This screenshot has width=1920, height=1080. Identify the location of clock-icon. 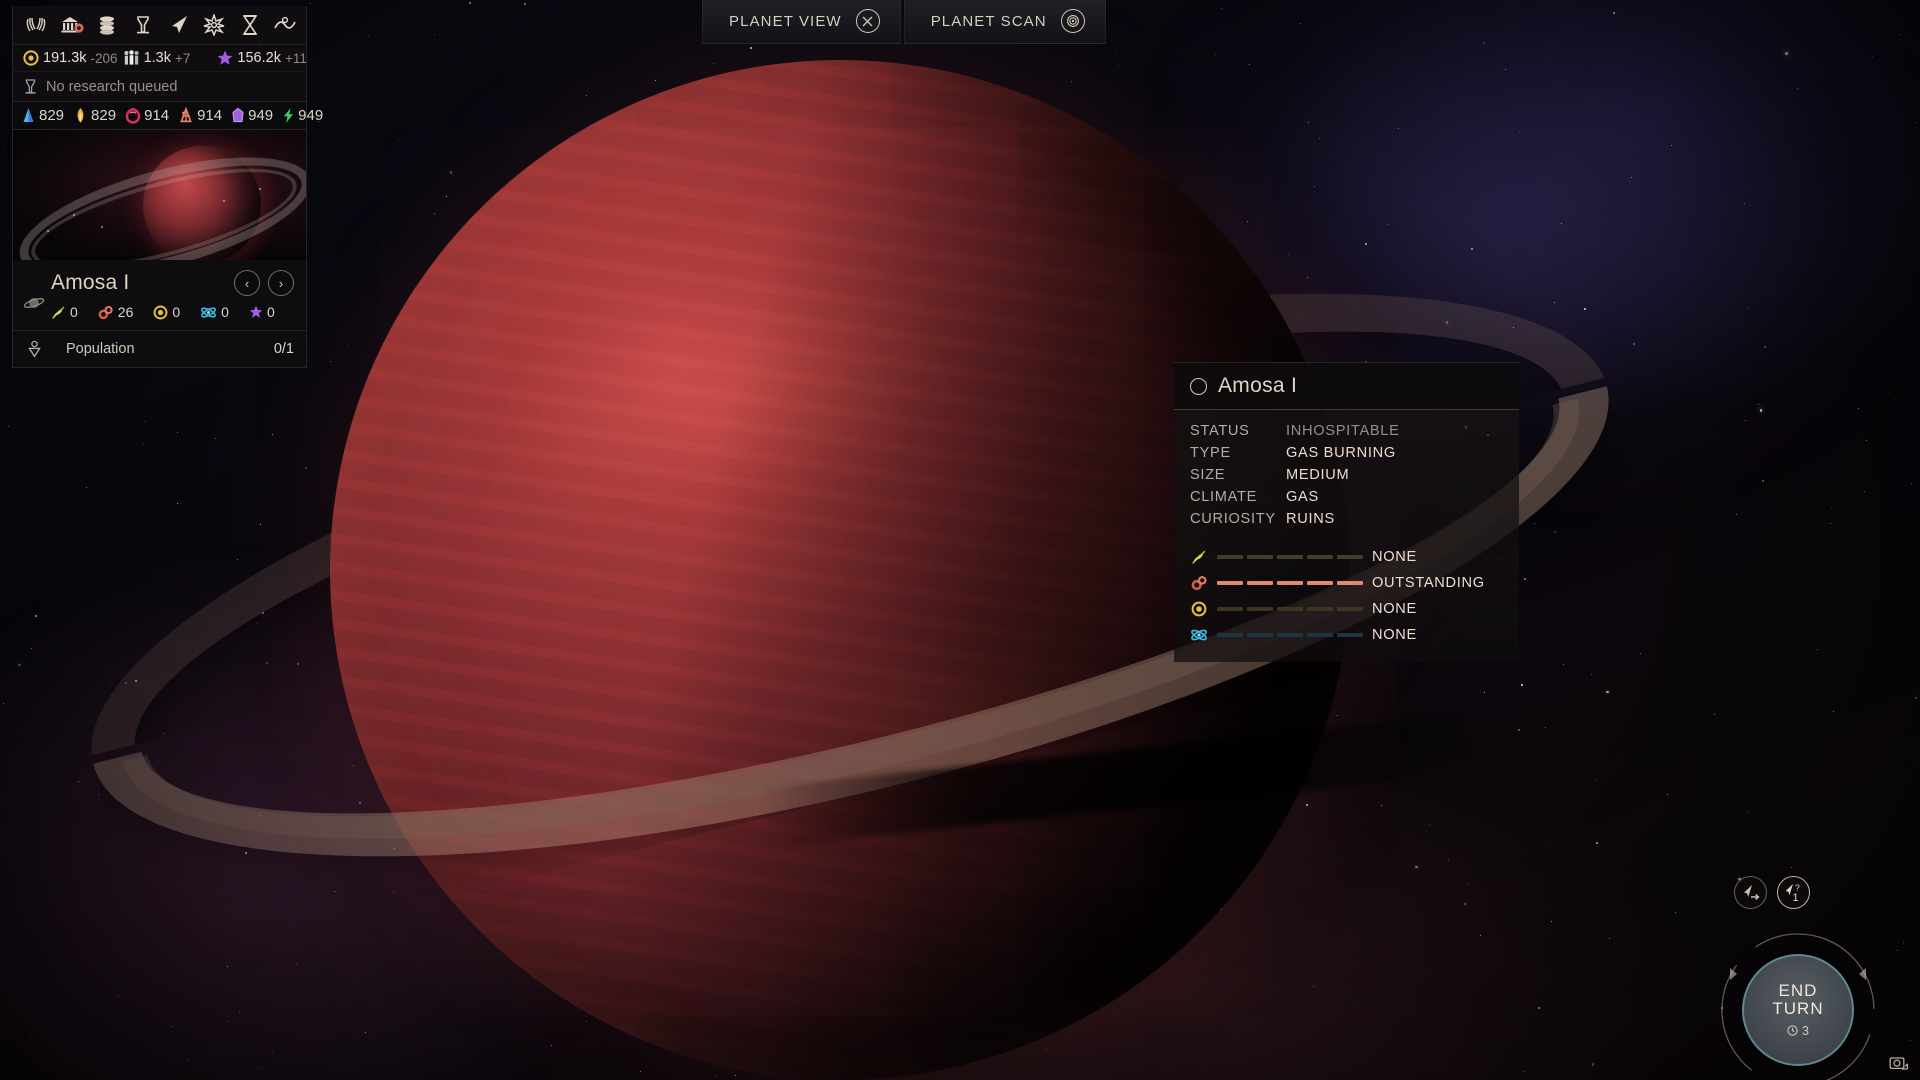
(1792, 1030).